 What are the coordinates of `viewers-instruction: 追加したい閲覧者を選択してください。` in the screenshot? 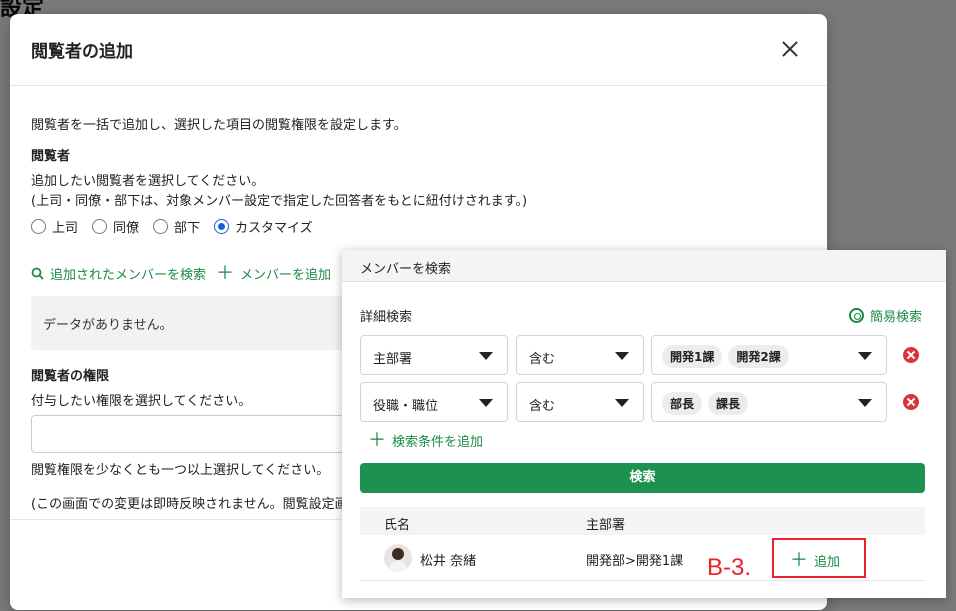 It's located at (148, 181).